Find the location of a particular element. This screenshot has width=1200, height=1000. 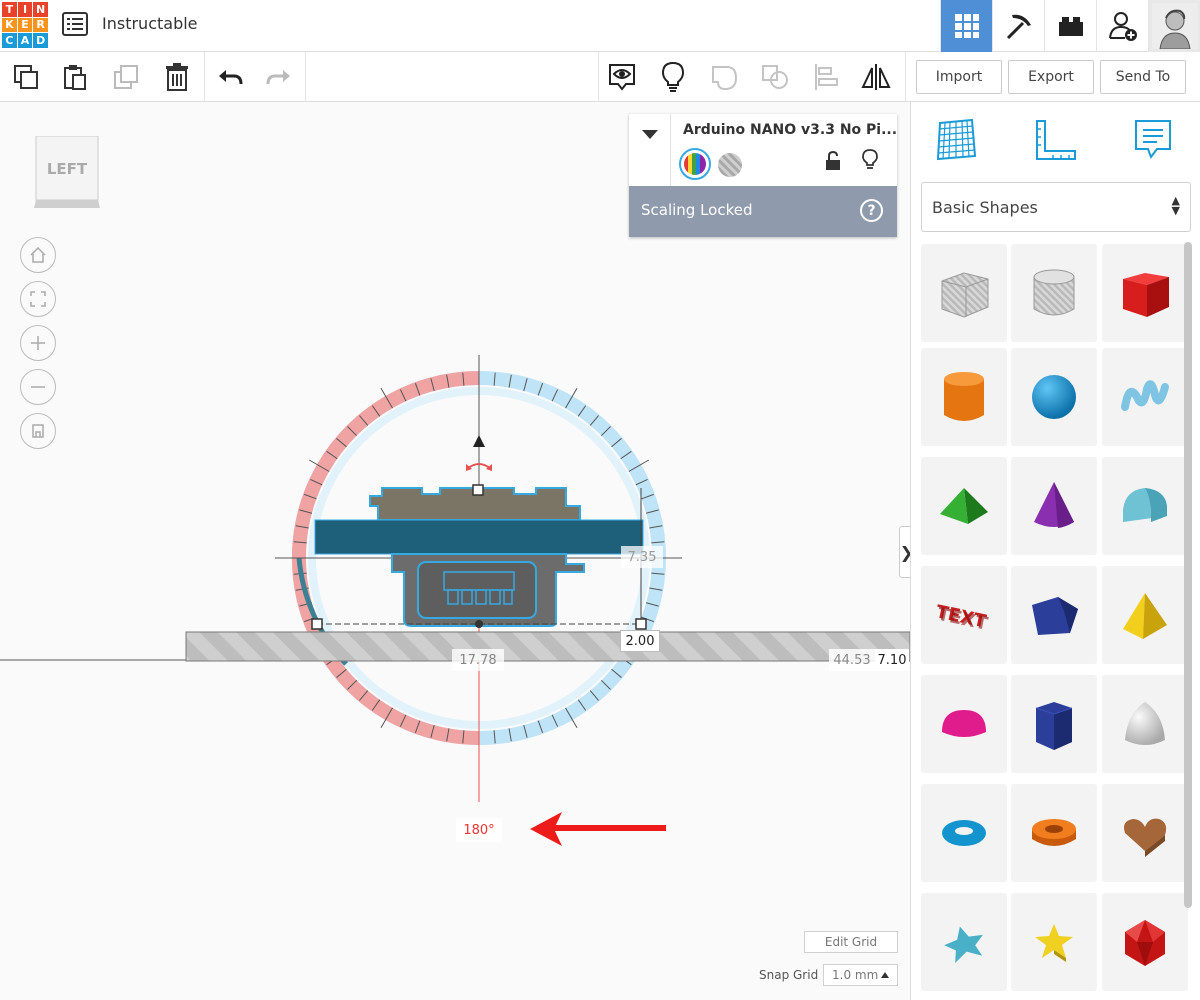

bricks-view-button is located at coordinates (1070, 26).